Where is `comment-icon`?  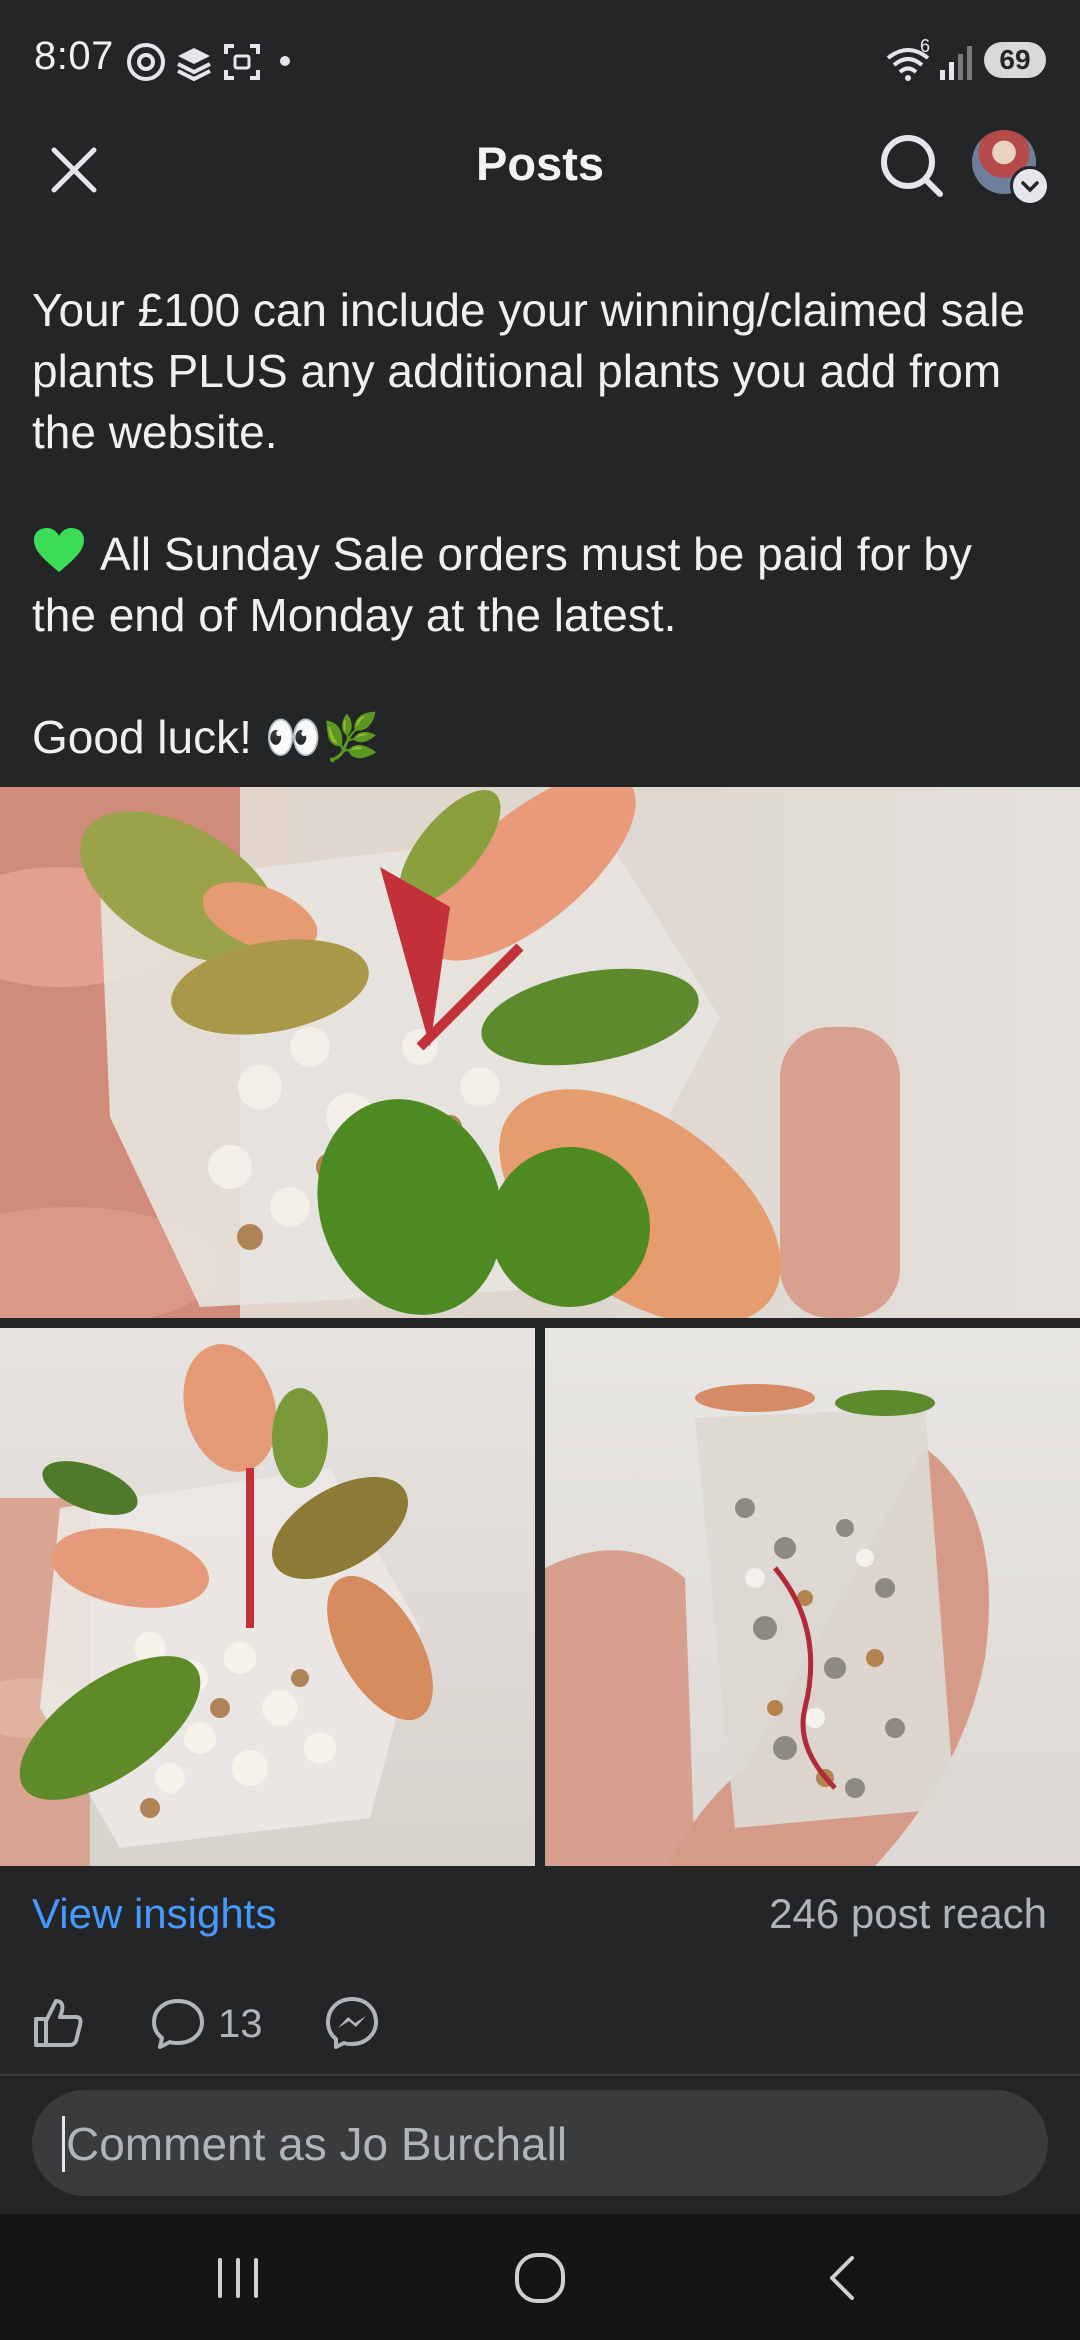
comment-icon is located at coordinates (178, 2023).